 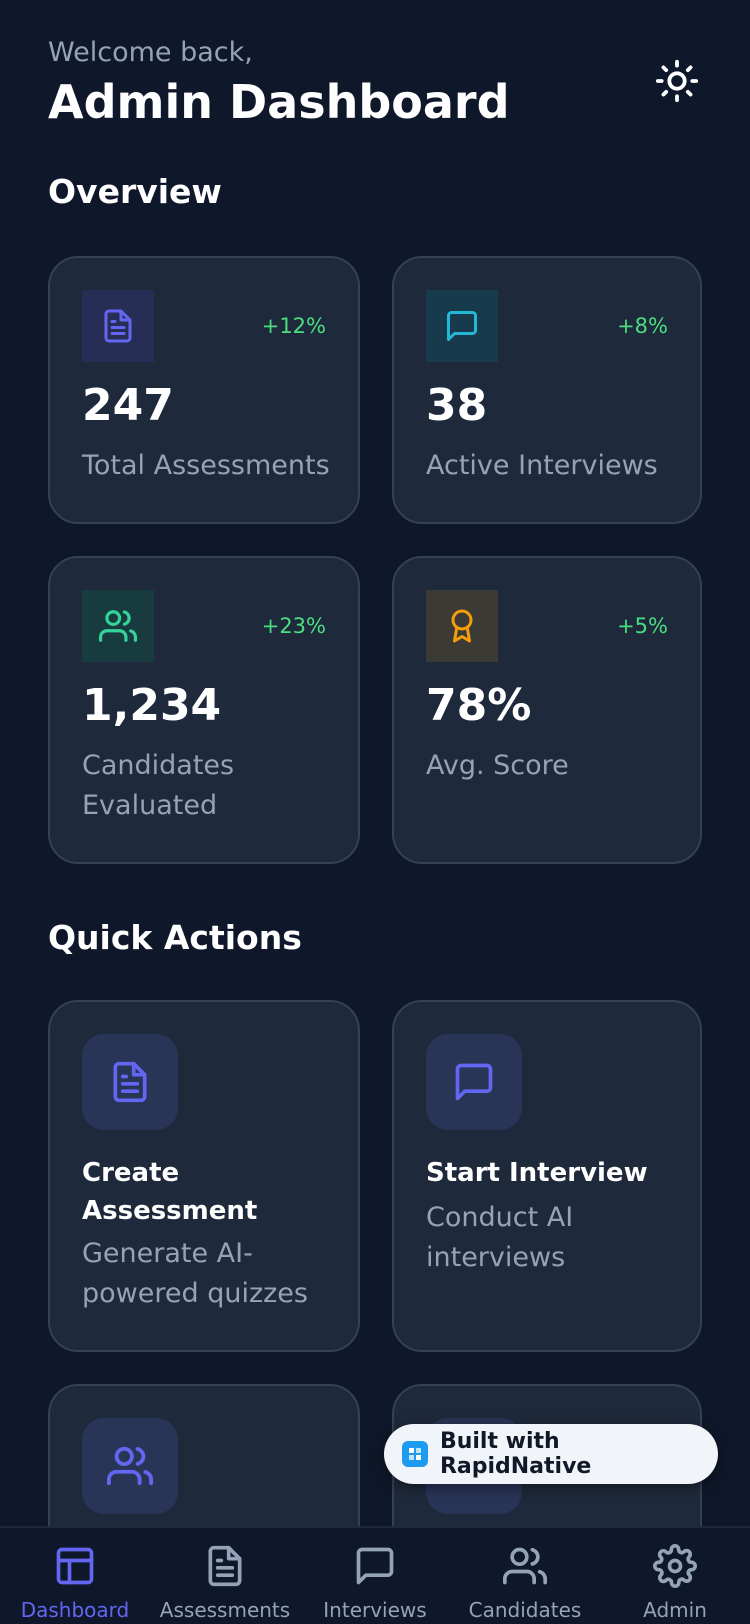 I want to click on tab-interviews: Interviews, so click(x=375, y=1576).